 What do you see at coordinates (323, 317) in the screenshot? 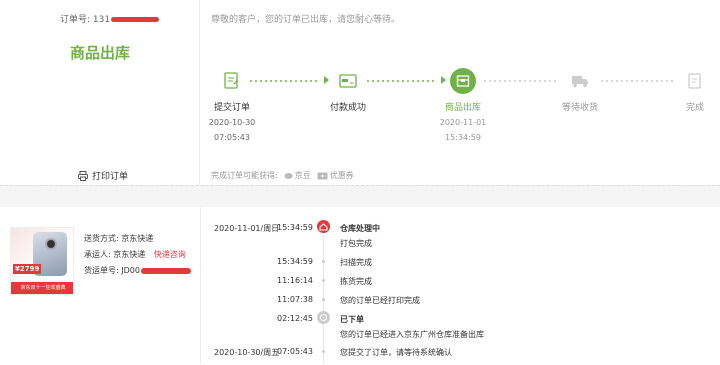
I see `ordered-icon` at bounding box center [323, 317].